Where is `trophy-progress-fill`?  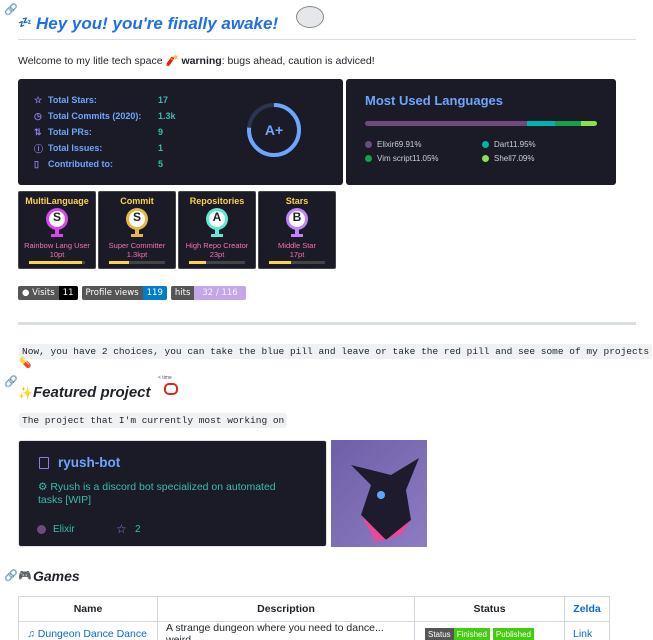 trophy-progress-fill is located at coordinates (280, 262).